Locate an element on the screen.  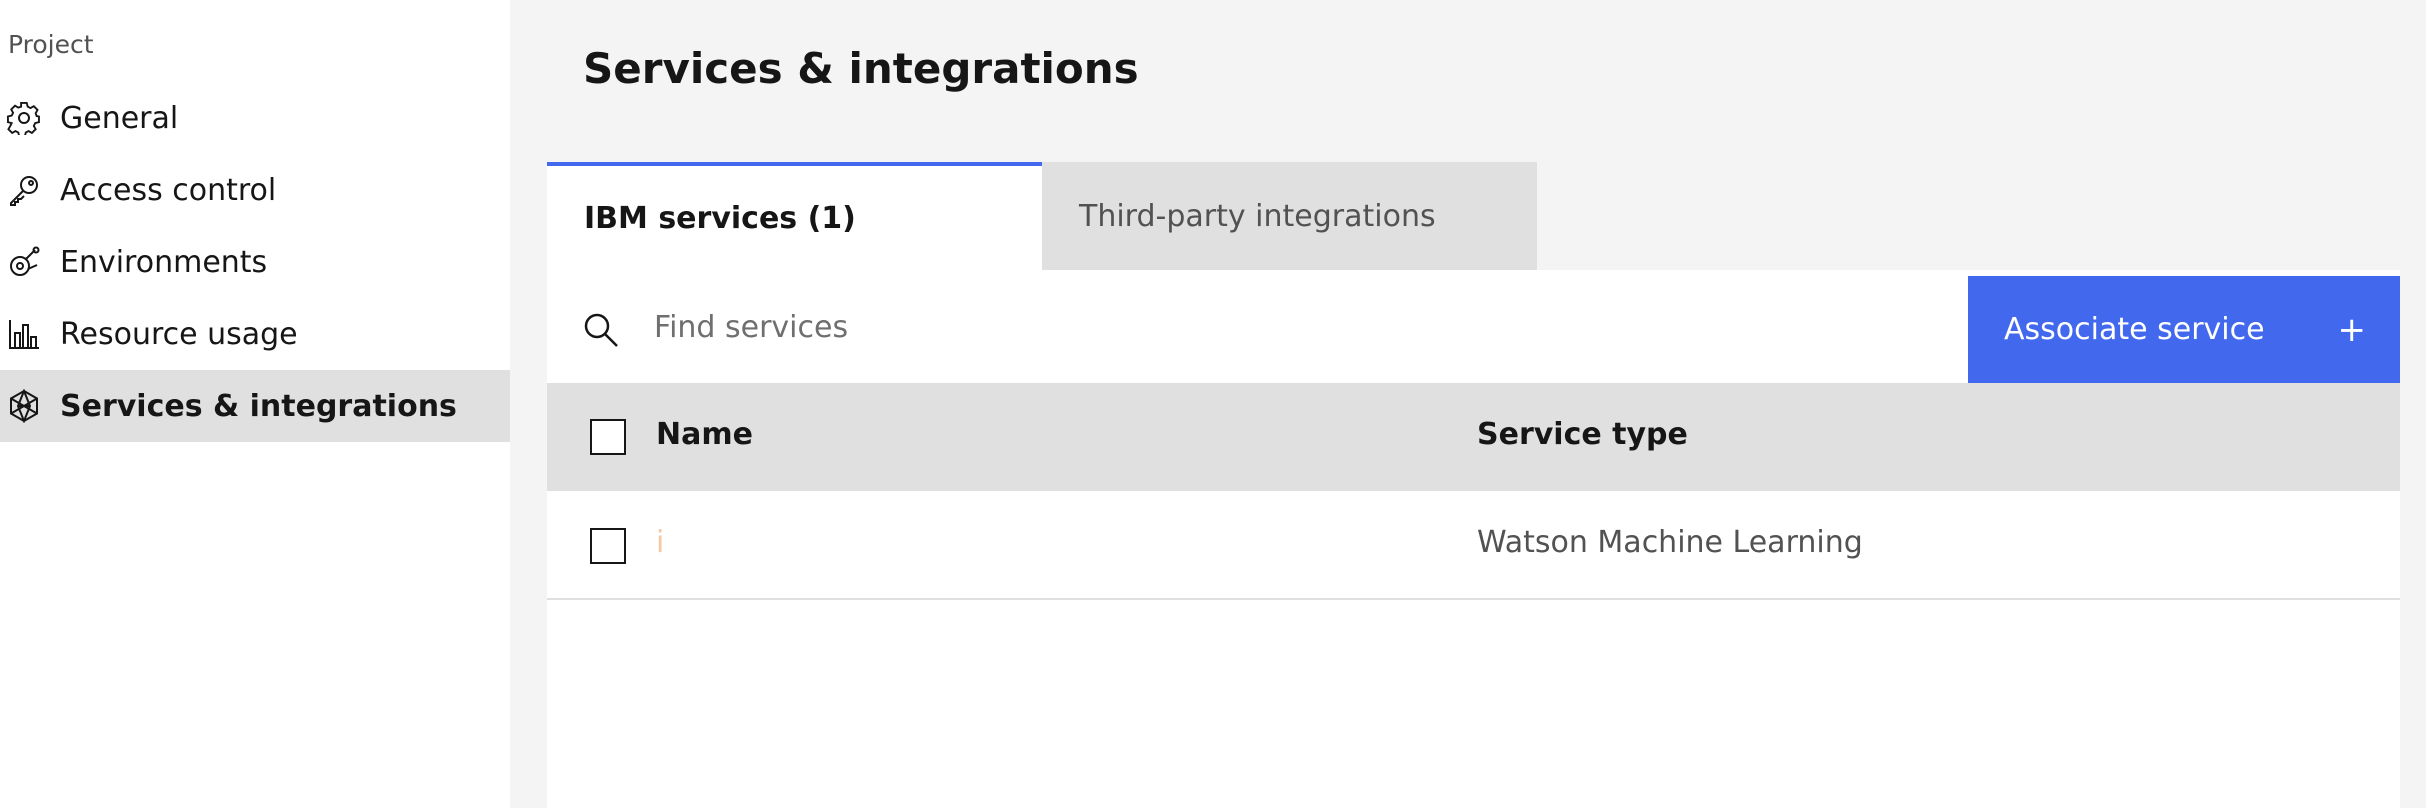
page-title: Services & integrations is located at coordinates (861, 68).